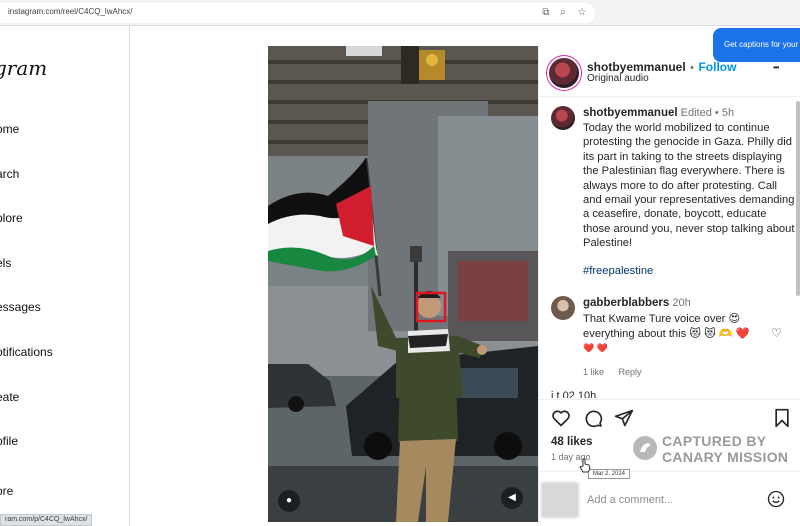 This screenshot has height=526, width=800. What do you see at coordinates (595, 348) in the screenshot?
I see `comment-line-3: ❤️ ❤️` at bounding box center [595, 348].